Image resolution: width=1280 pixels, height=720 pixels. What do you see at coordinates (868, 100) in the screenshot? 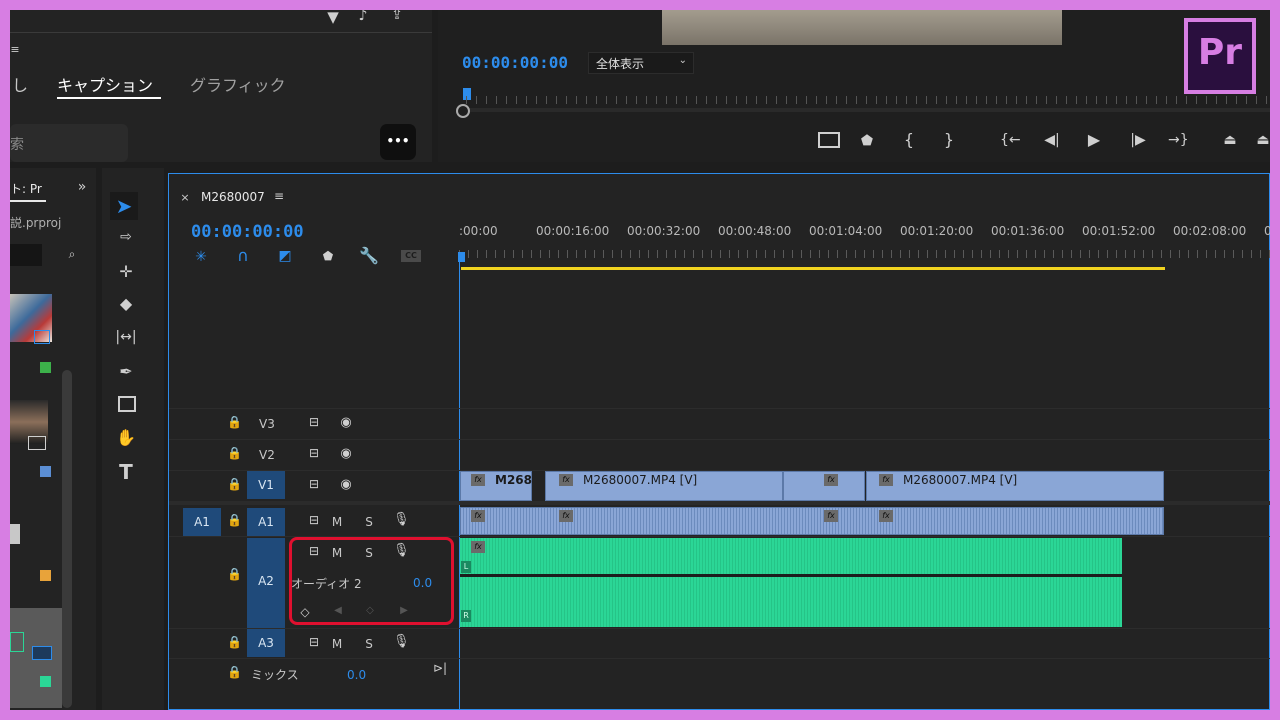
I see `monitor-ruler` at bounding box center [868, 100].